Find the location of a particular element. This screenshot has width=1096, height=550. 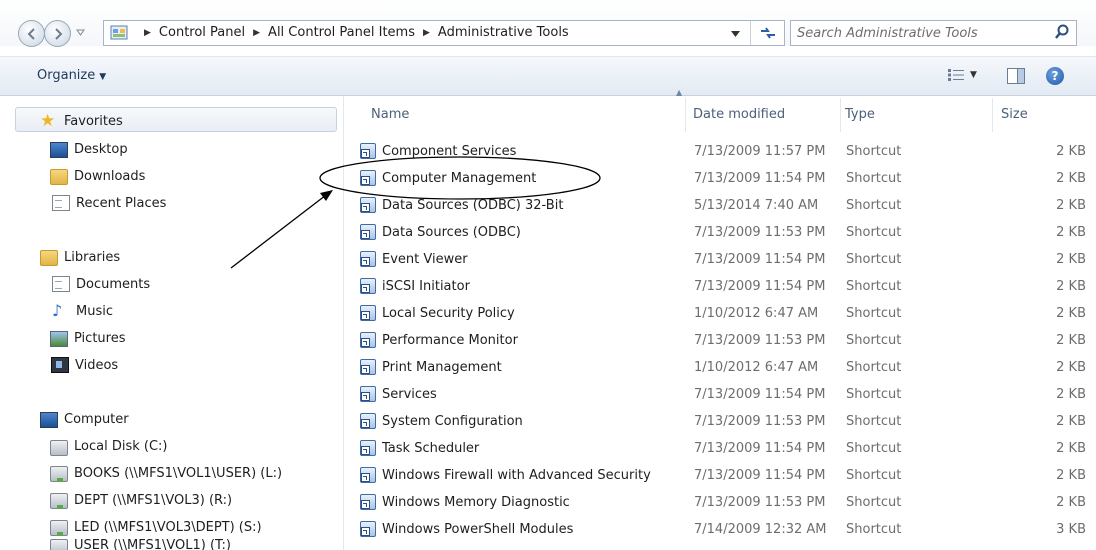

column-header-name: Name is located at coordinates (390, 114).